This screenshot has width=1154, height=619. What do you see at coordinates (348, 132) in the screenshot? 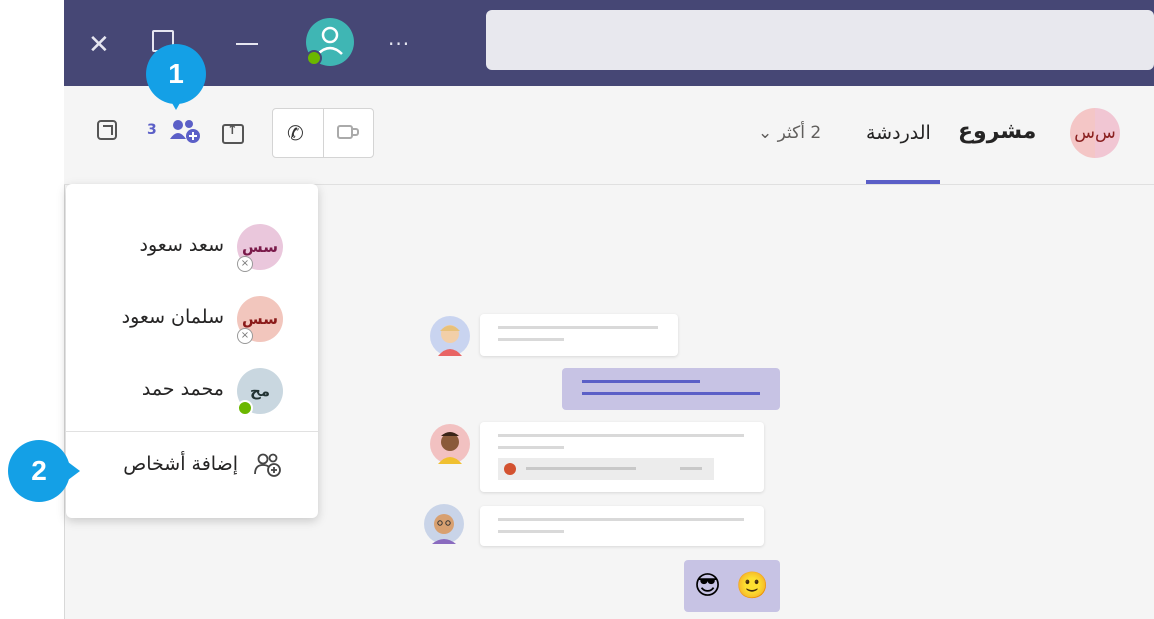
I see `video-call-icon` at bounding box center [348, 132].